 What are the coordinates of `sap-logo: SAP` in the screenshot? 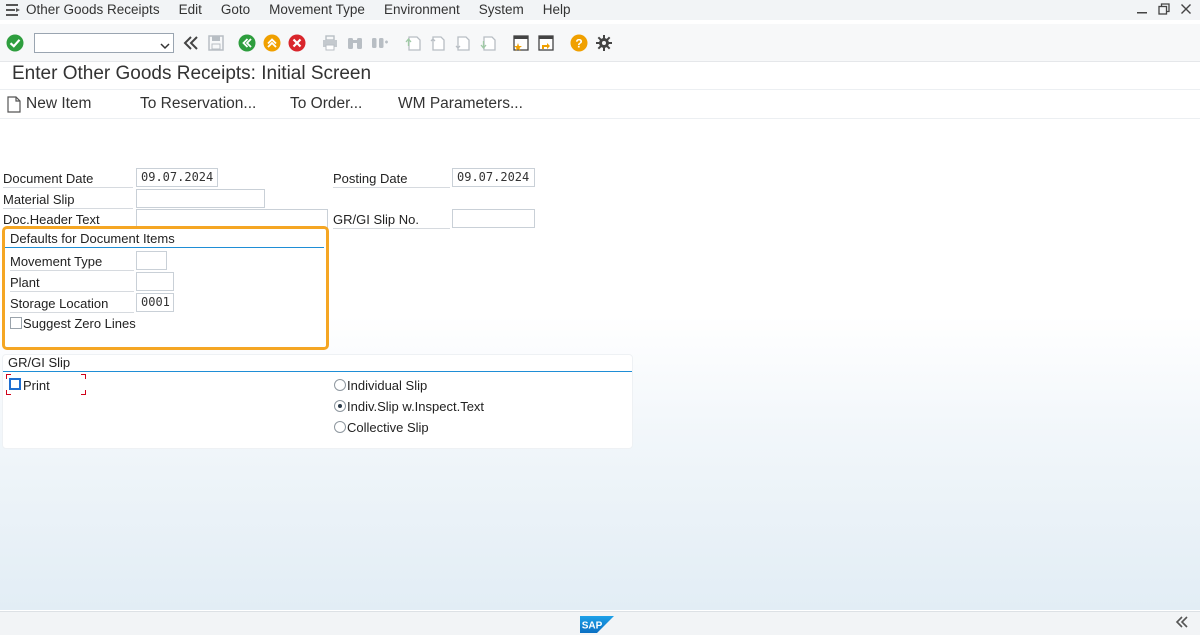 It's located at (597, 624).